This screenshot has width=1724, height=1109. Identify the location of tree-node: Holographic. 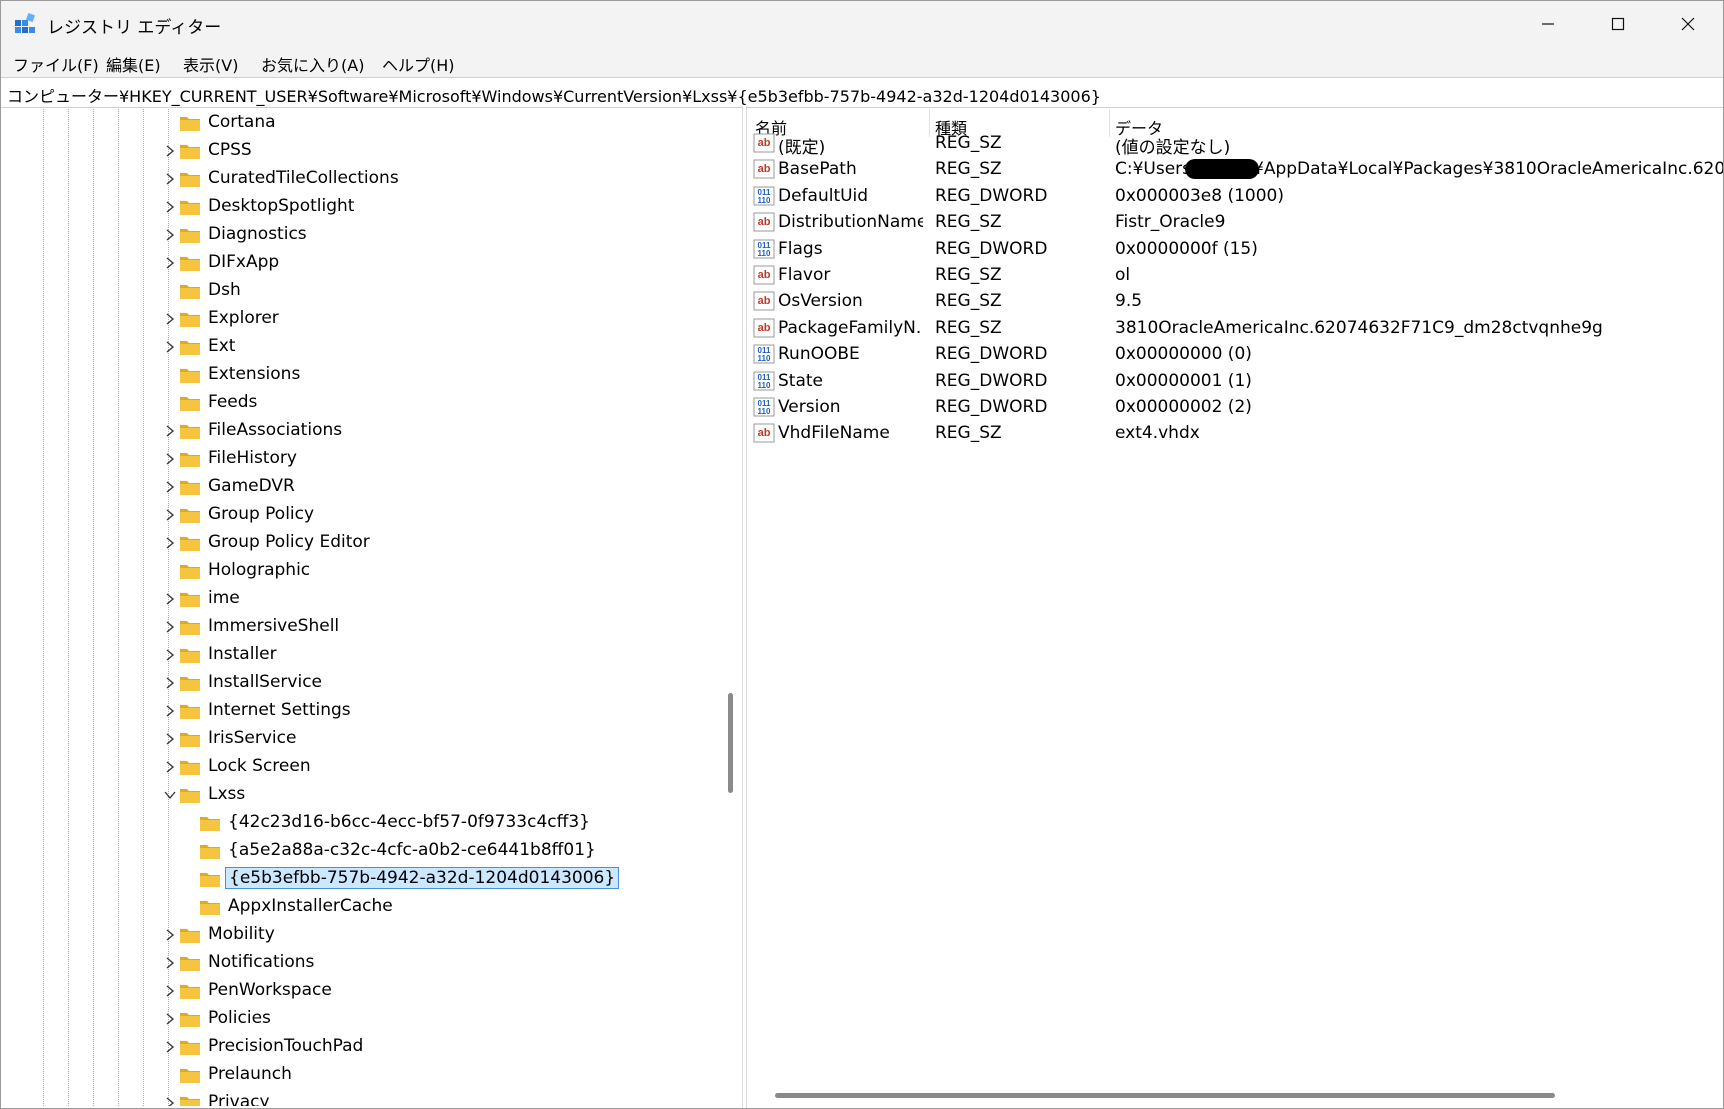
(439, 571).